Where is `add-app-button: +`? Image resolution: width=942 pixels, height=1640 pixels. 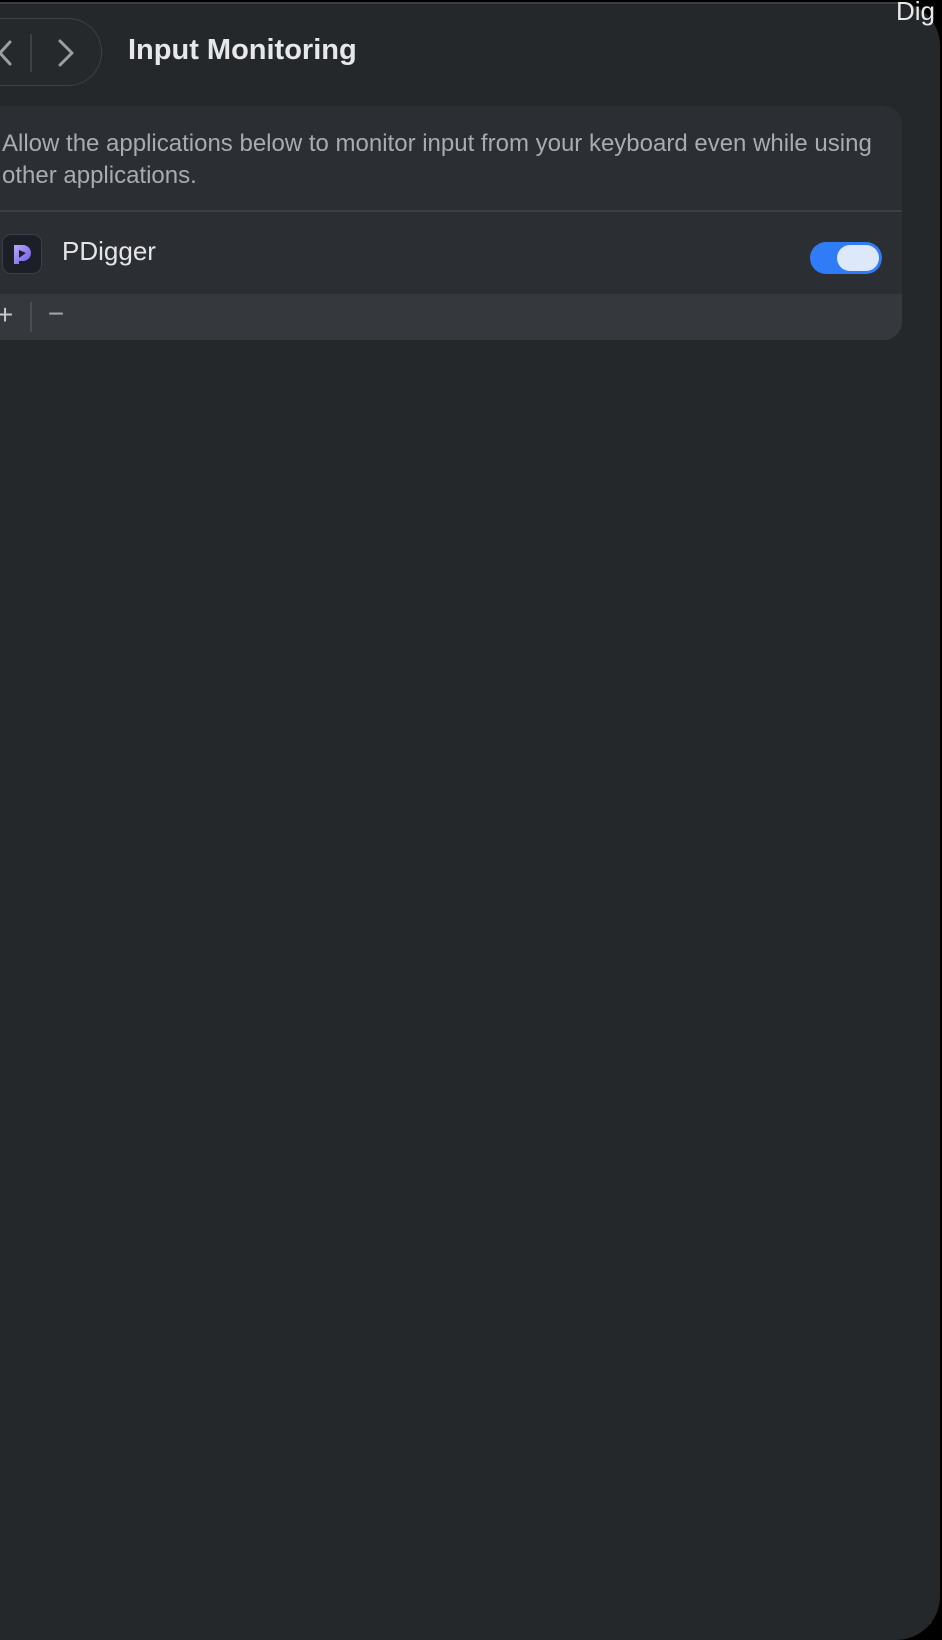
add-app-button: + is located at coordinates (9, 315).